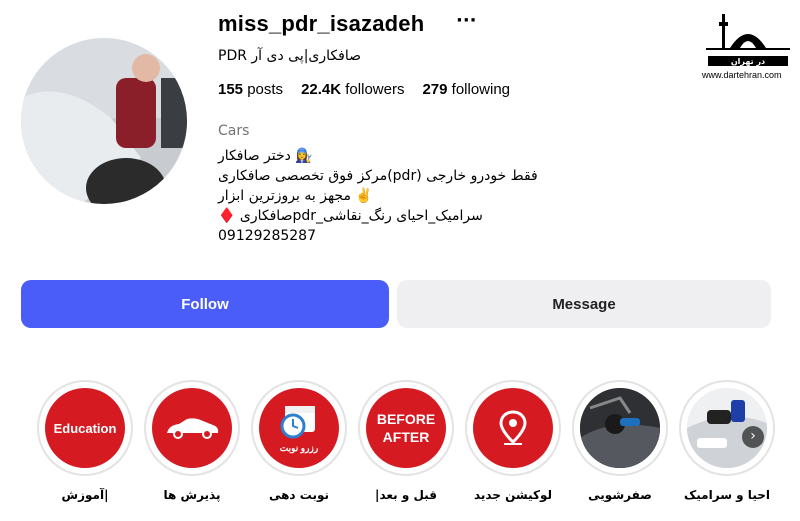 Image resolution: width=800 pixels, height=521 pixels. I want to click on more-options-icon: ···, so click(466, 20).